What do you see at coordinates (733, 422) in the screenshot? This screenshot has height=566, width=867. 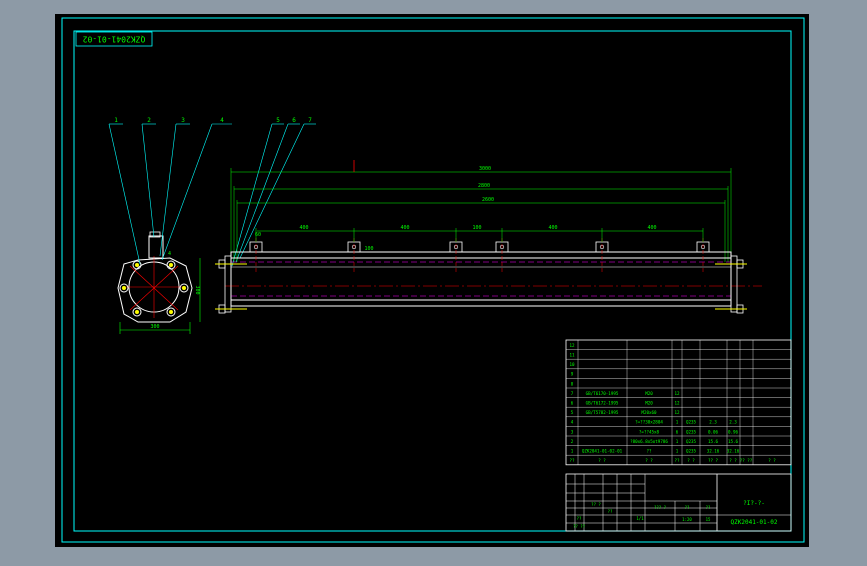 I see `bom-cell-w2: 2.3` at bounding box center [733, 422].